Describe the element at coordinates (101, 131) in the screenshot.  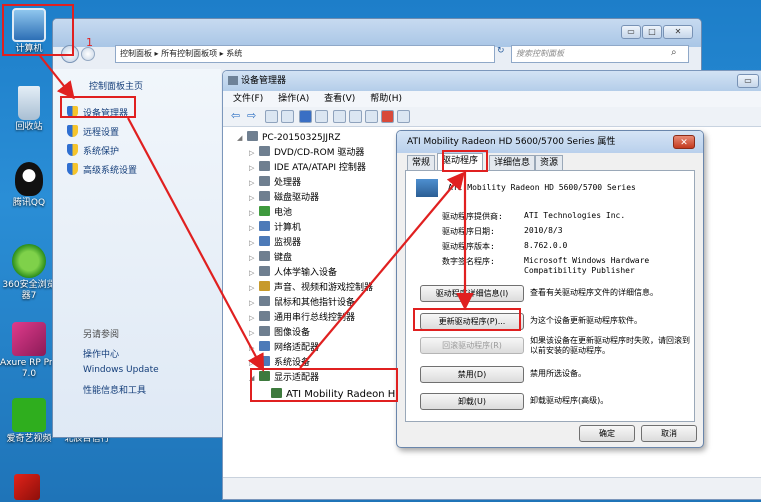
I see `remote-settings-link: 远程设置` at that location.